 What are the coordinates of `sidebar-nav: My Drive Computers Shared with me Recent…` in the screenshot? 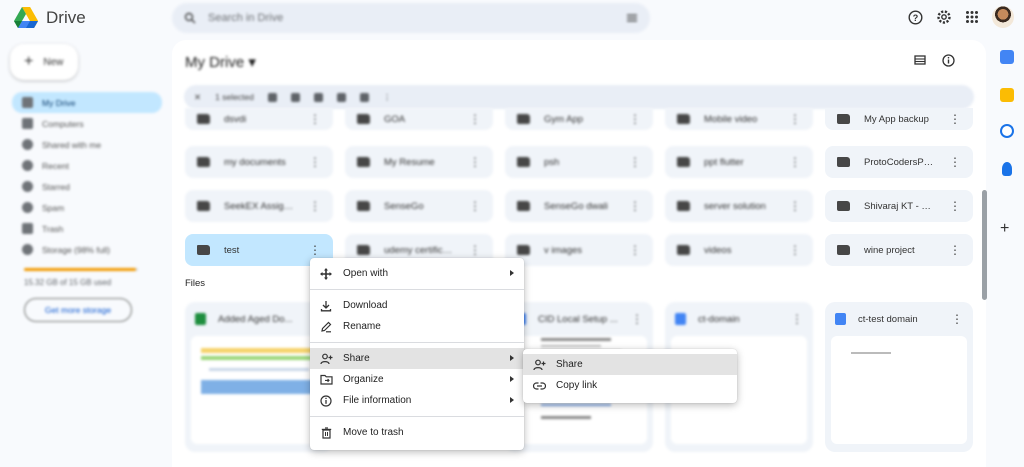 It's located at (87, 176).